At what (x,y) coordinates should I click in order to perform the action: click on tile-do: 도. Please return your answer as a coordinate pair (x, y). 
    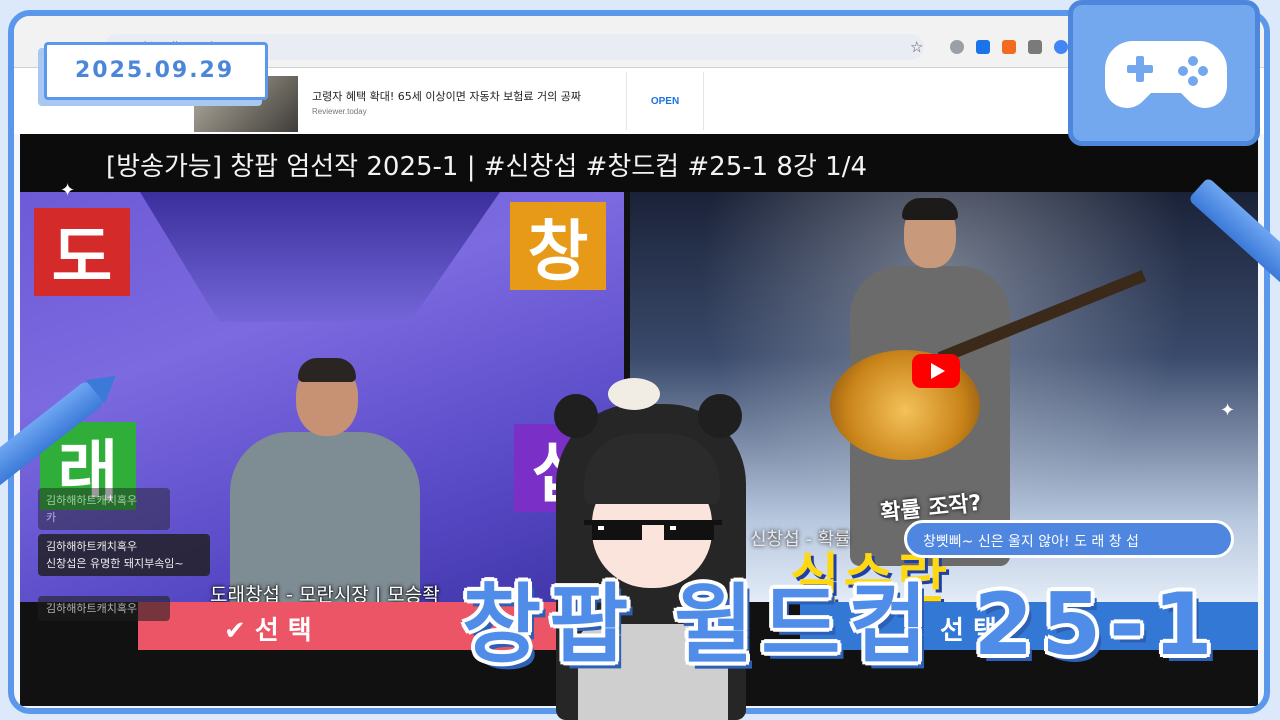
    Looking at the image, I should click on (82, 252).